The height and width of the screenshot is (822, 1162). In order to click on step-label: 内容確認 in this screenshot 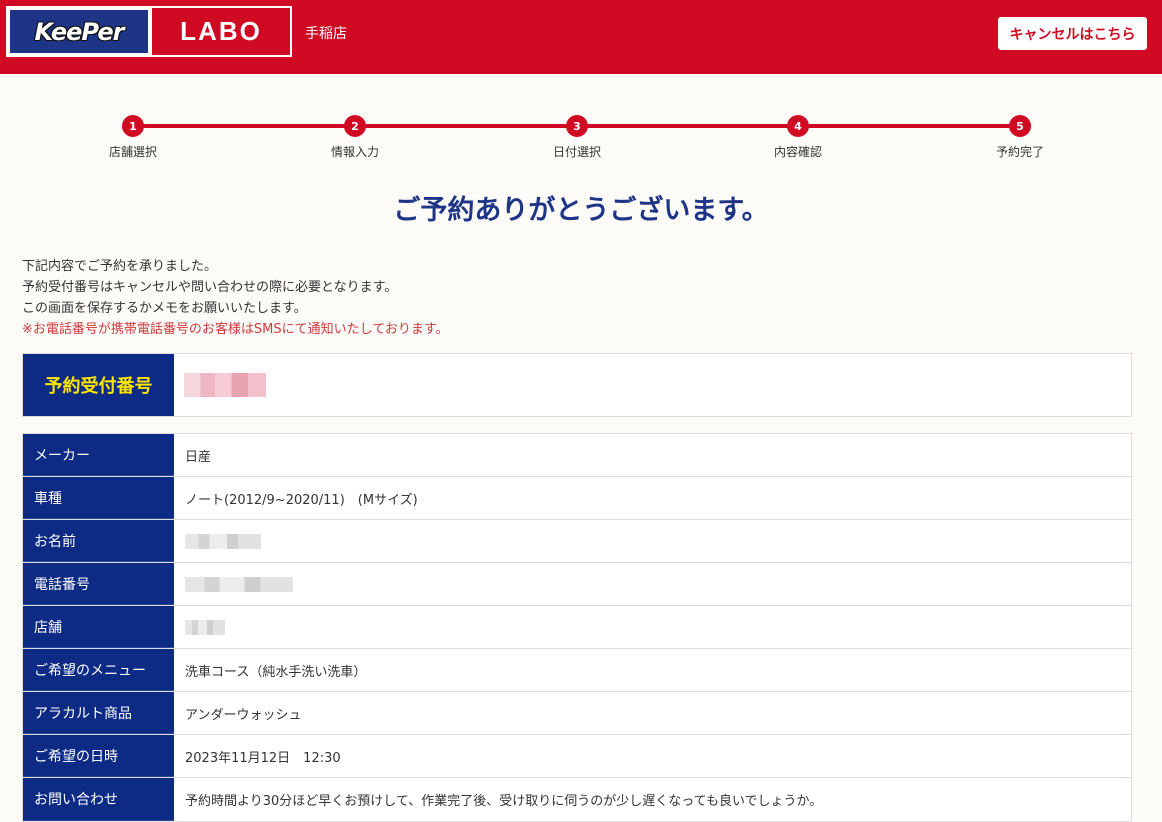, I will do `click(797, 152)`.